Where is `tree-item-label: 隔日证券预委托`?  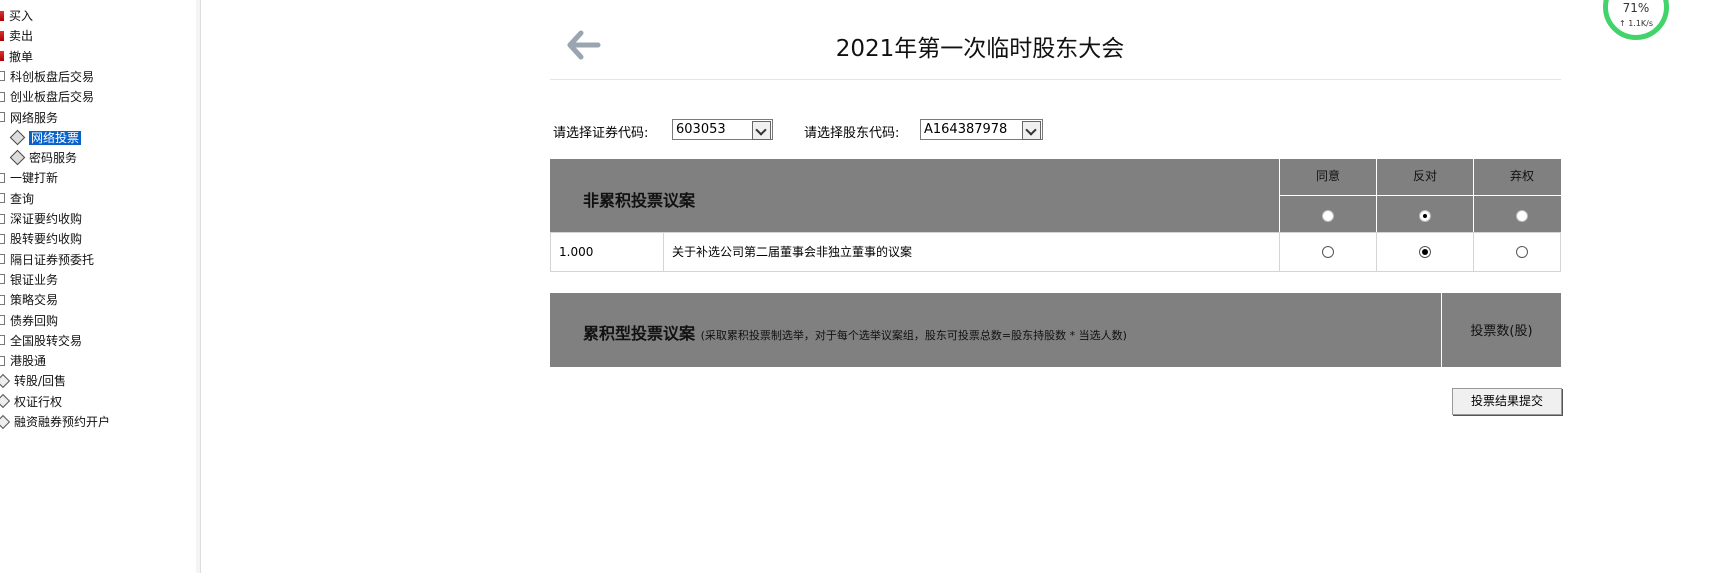 tree-item-label: 隔日证券预委托 is located at coordinates (52, 259).